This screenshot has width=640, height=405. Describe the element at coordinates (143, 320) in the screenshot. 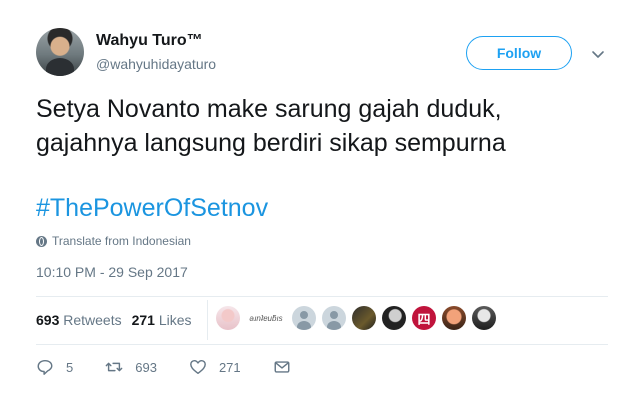

I see `likes-count: 271` at that location.